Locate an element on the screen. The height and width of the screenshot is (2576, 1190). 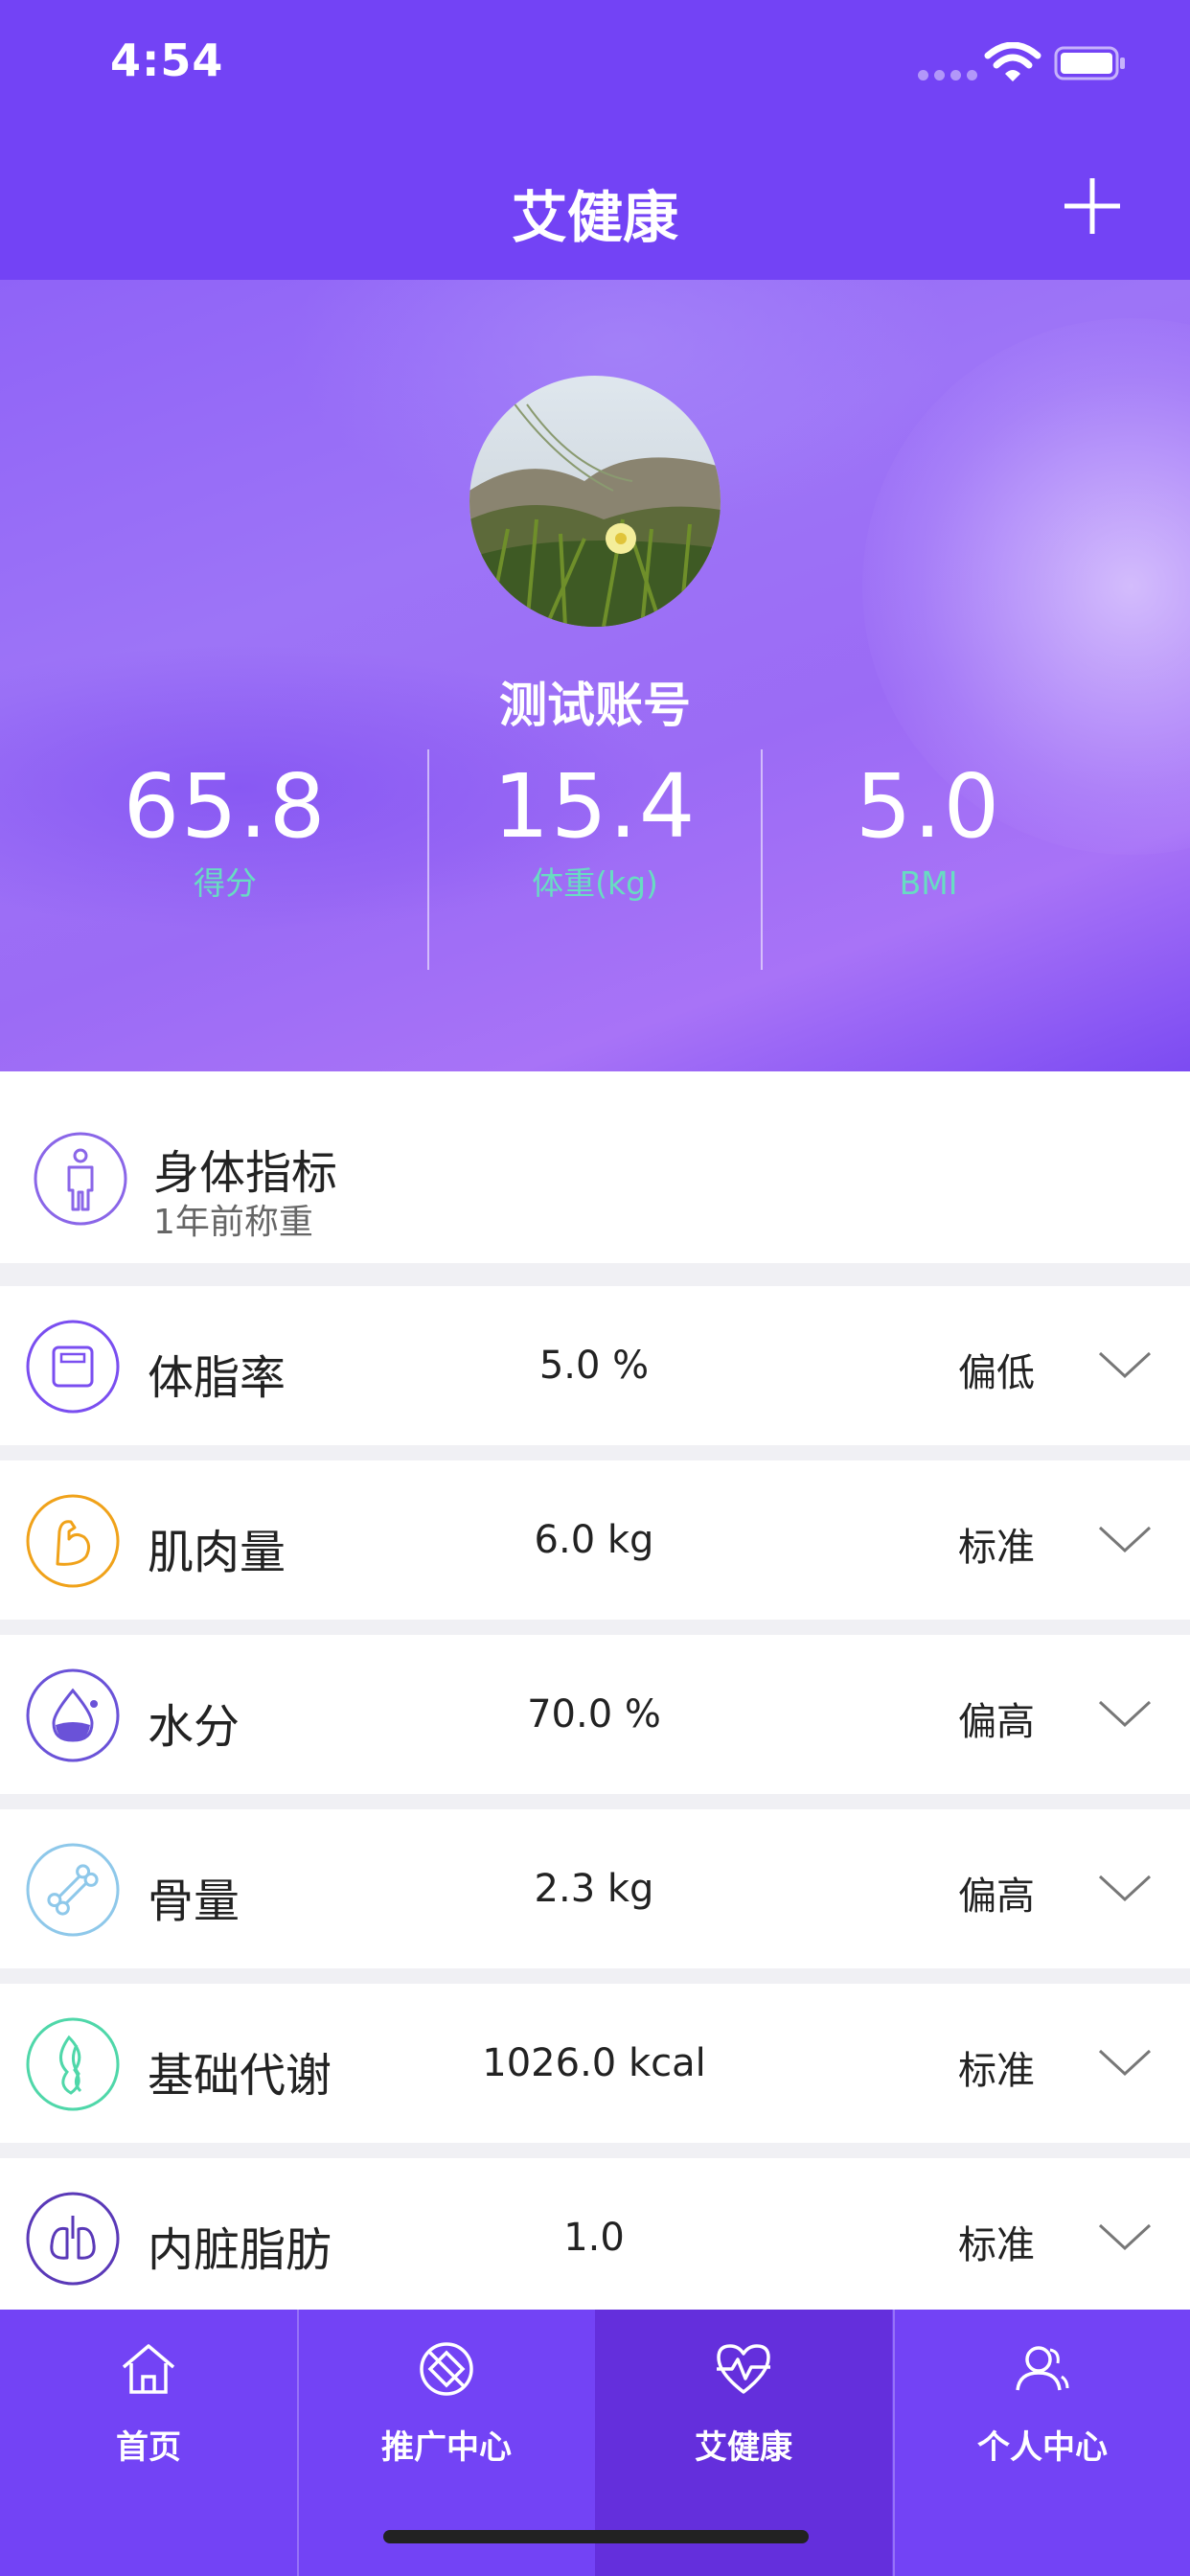
metric-value: 2.3 kg is located at coordinates (594, 1889).